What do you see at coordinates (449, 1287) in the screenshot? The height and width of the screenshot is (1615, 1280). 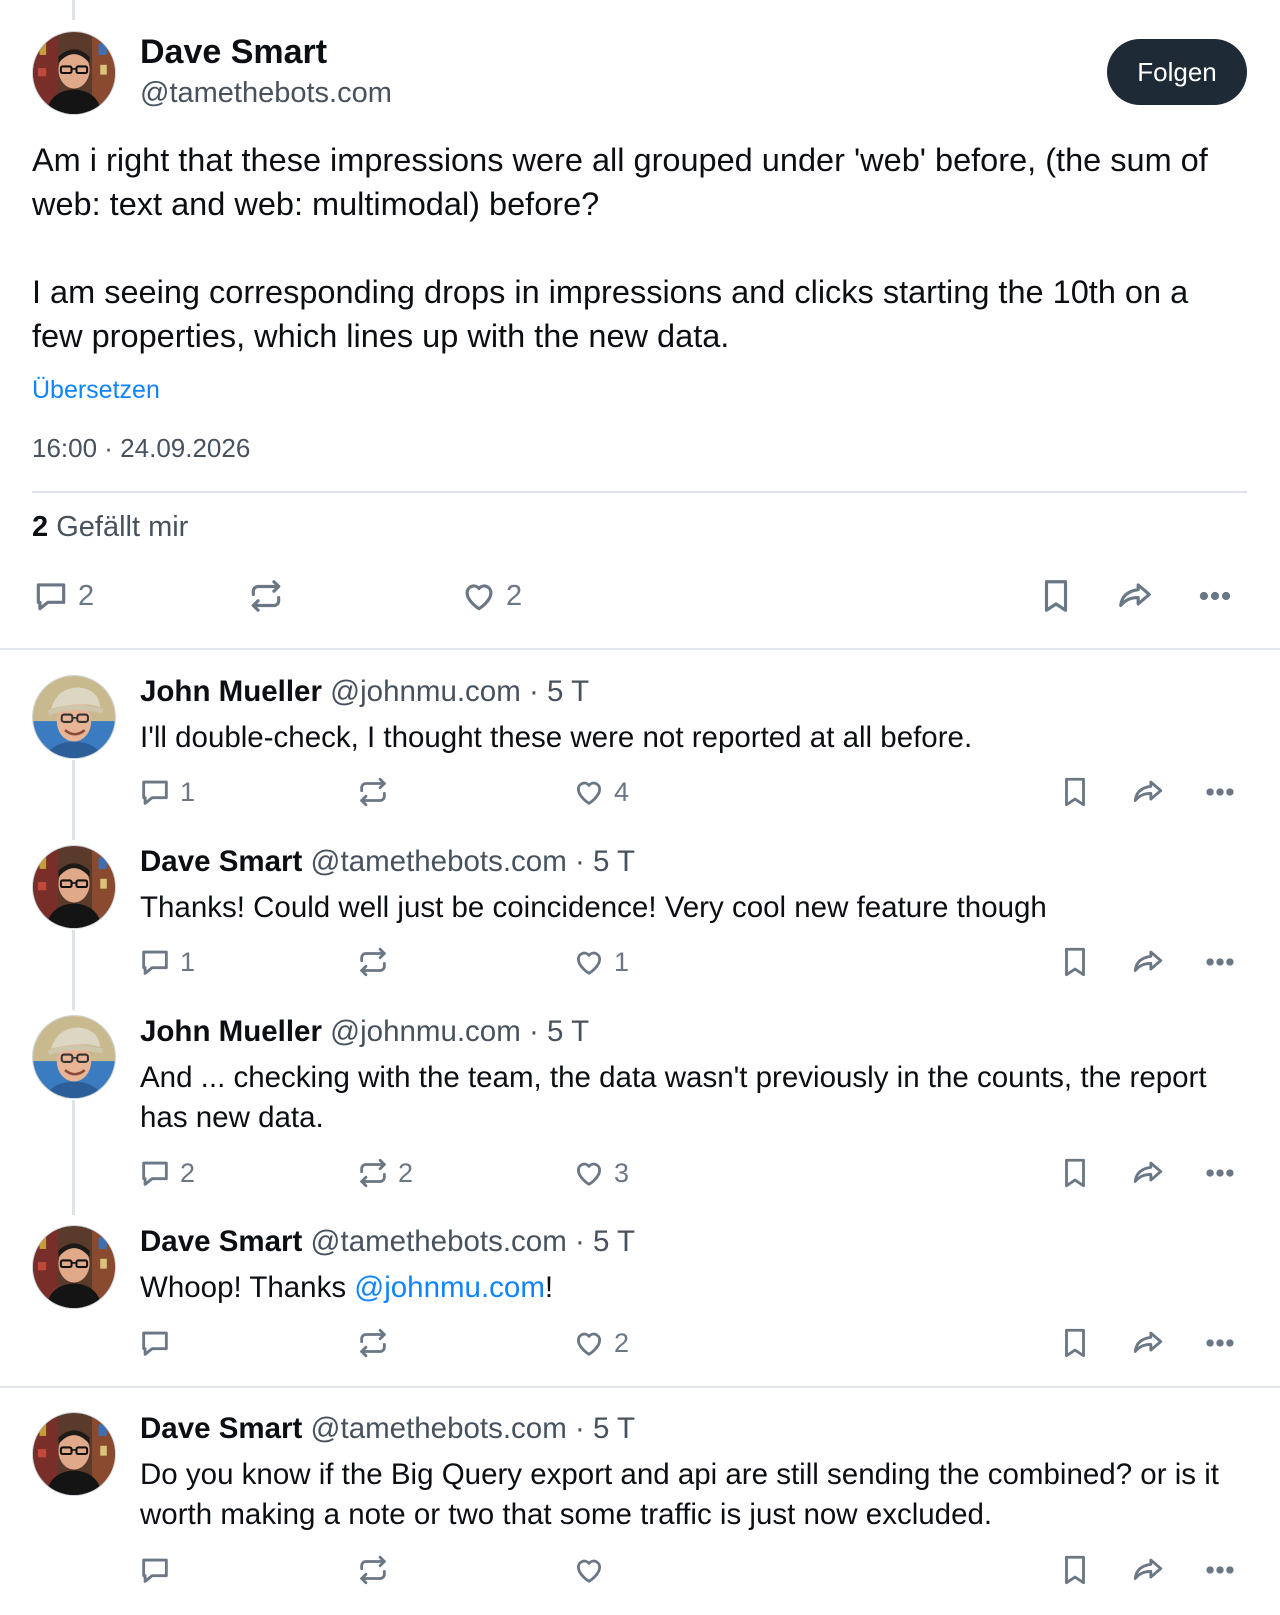 I see `mention-link: @johnmu.com` at bounding box center [449, 1287].